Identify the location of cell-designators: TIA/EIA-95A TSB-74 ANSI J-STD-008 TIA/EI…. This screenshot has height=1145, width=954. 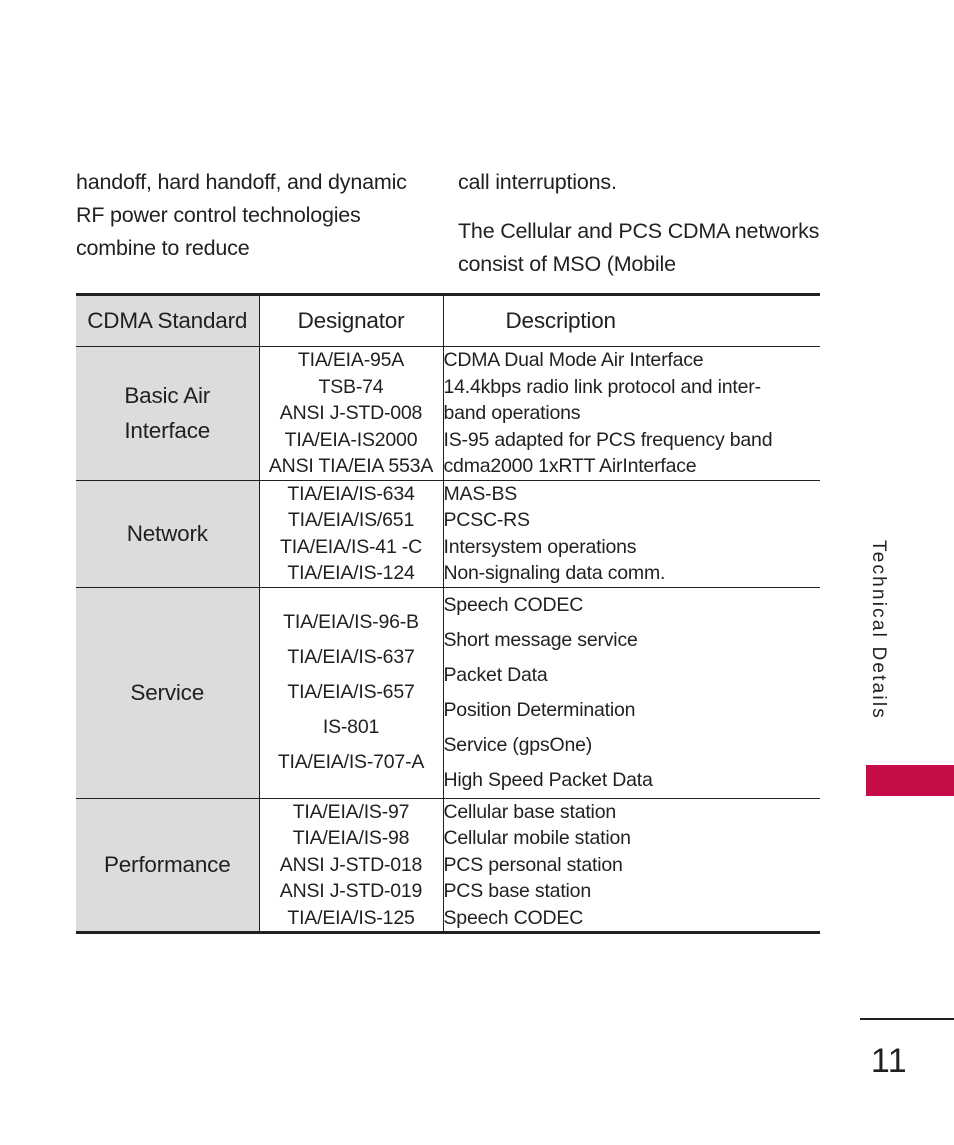
(351, 413).